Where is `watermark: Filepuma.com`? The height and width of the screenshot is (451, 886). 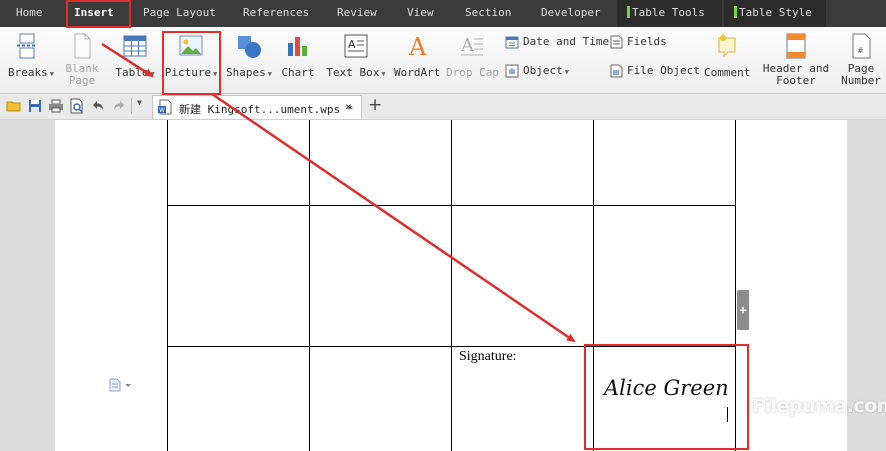
watermark: Filepuma.com is located at coordinates (819, 406).